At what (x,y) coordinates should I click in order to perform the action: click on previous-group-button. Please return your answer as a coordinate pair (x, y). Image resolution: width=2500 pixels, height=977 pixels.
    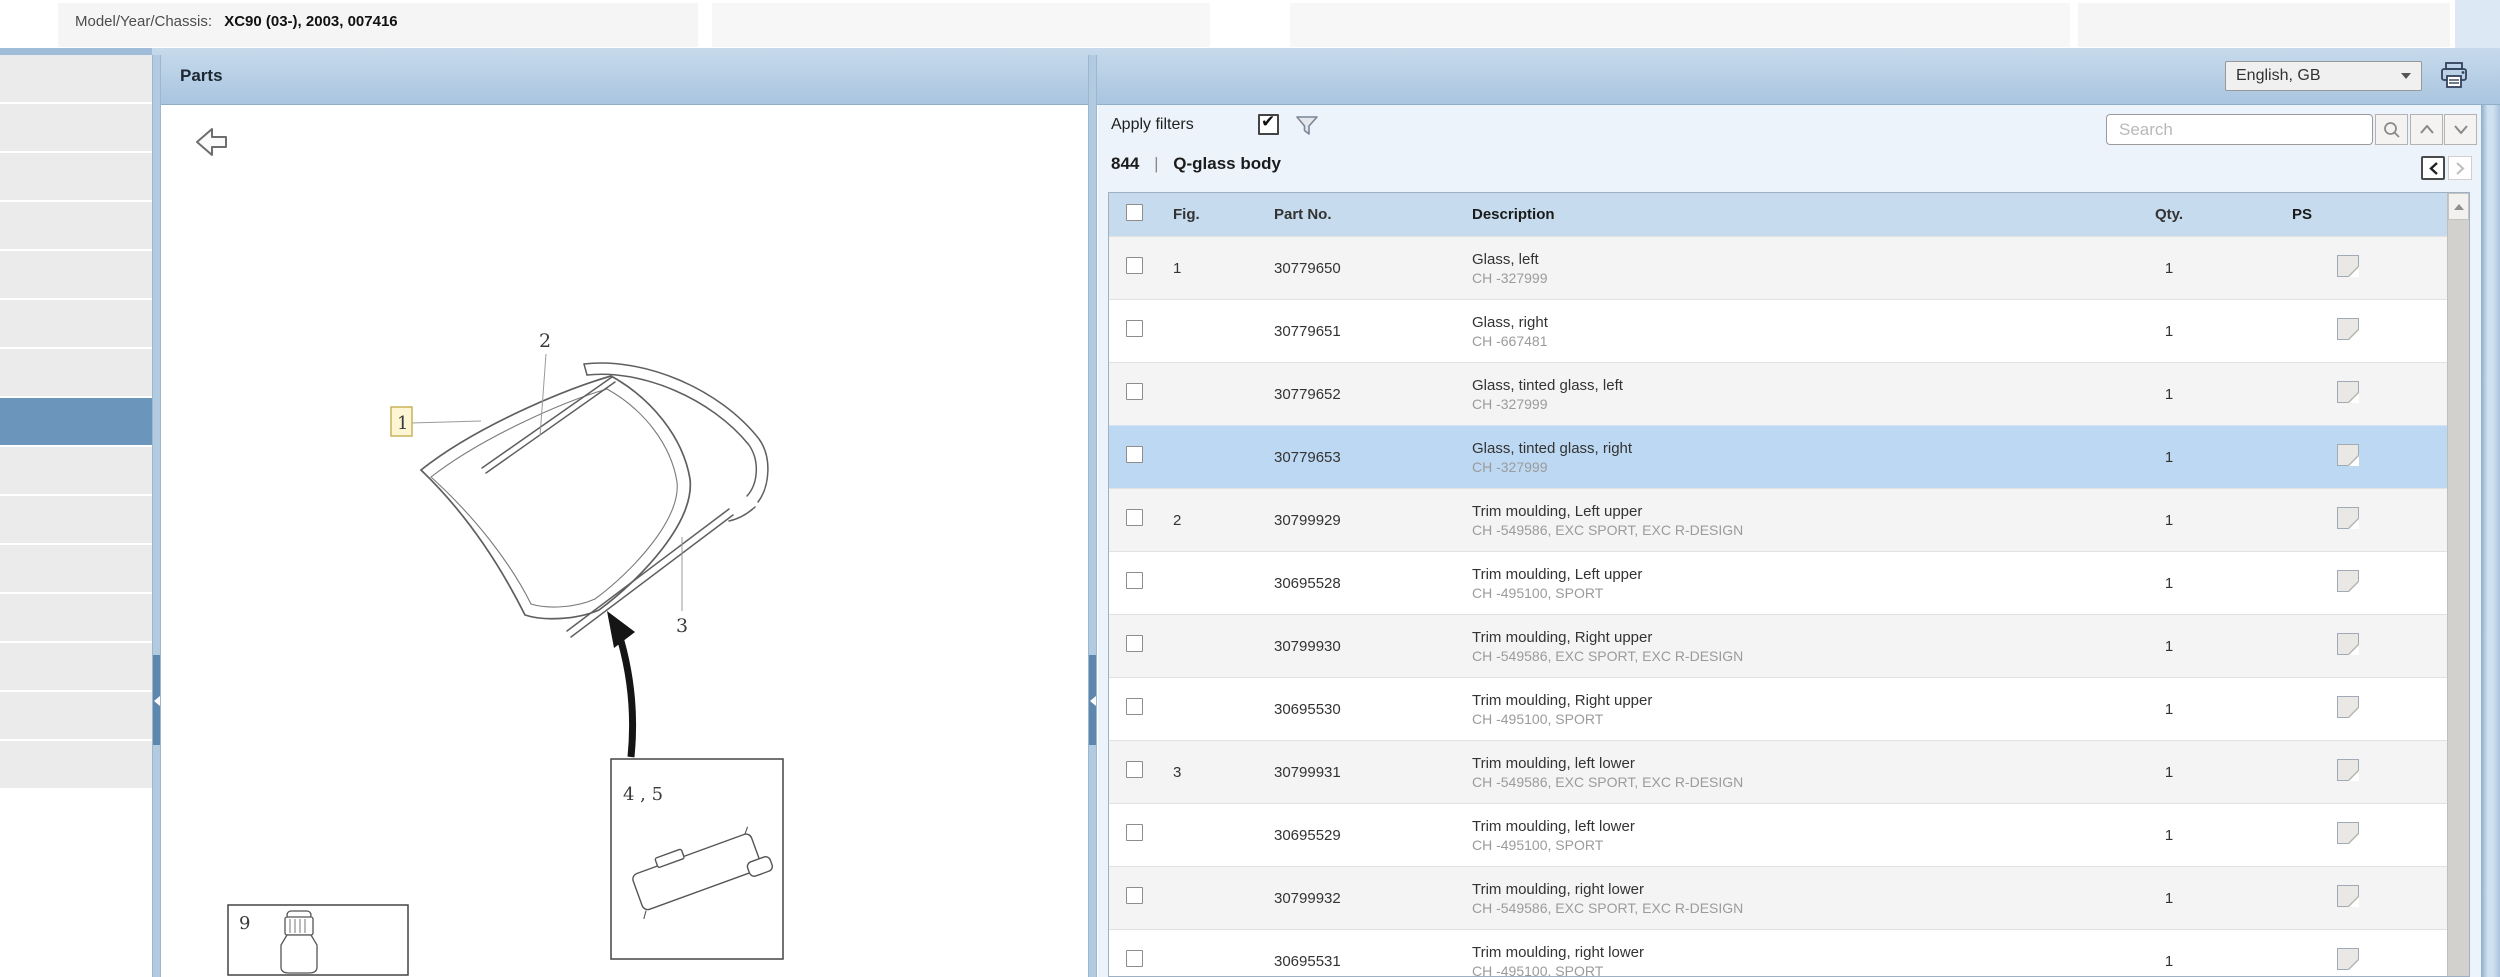
    Looking at the image, I should click on (2433, 168).